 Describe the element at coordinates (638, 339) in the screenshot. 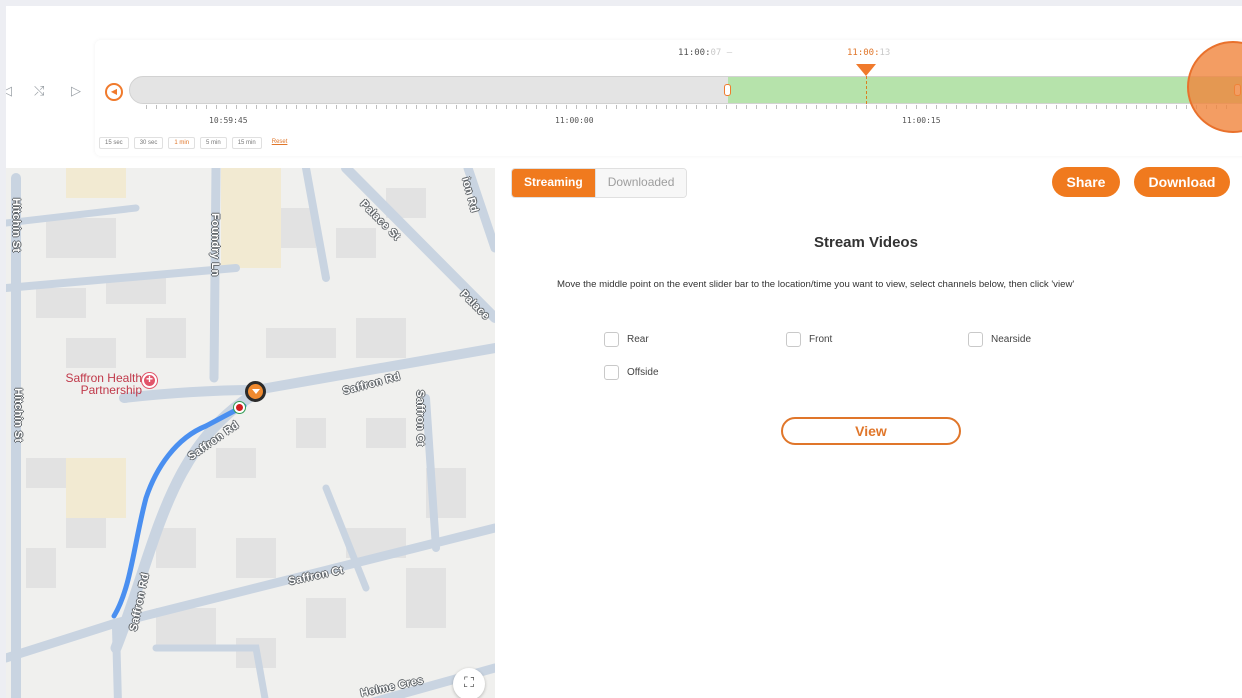

I see `channel-label: Rear` at that location.